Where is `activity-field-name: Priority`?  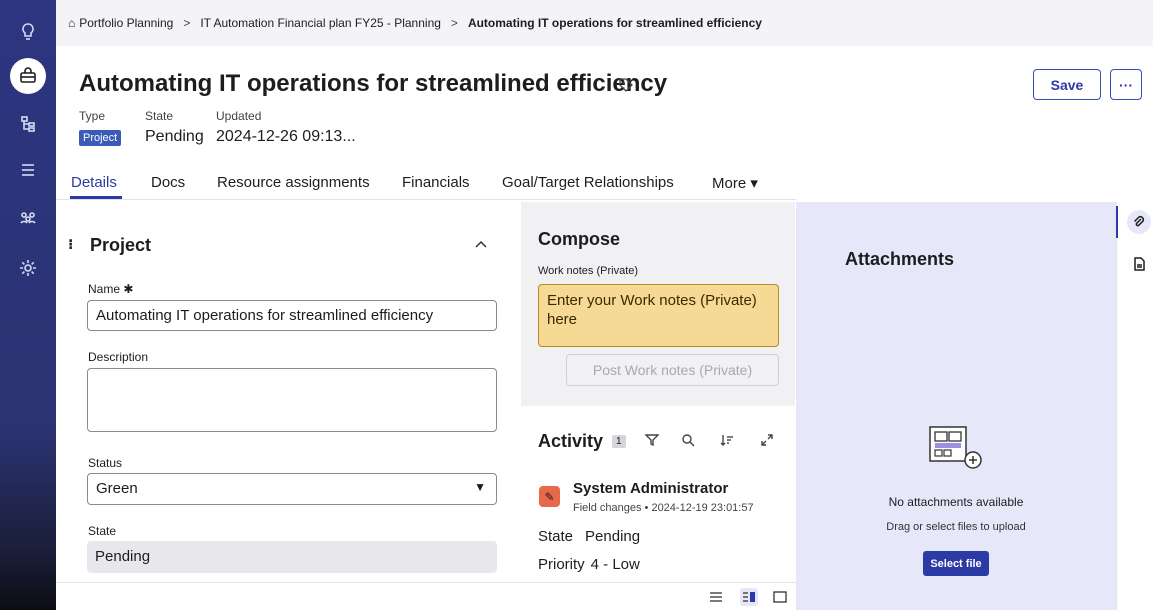
activity-field-name: Priority is located at coordinates (561, 564).